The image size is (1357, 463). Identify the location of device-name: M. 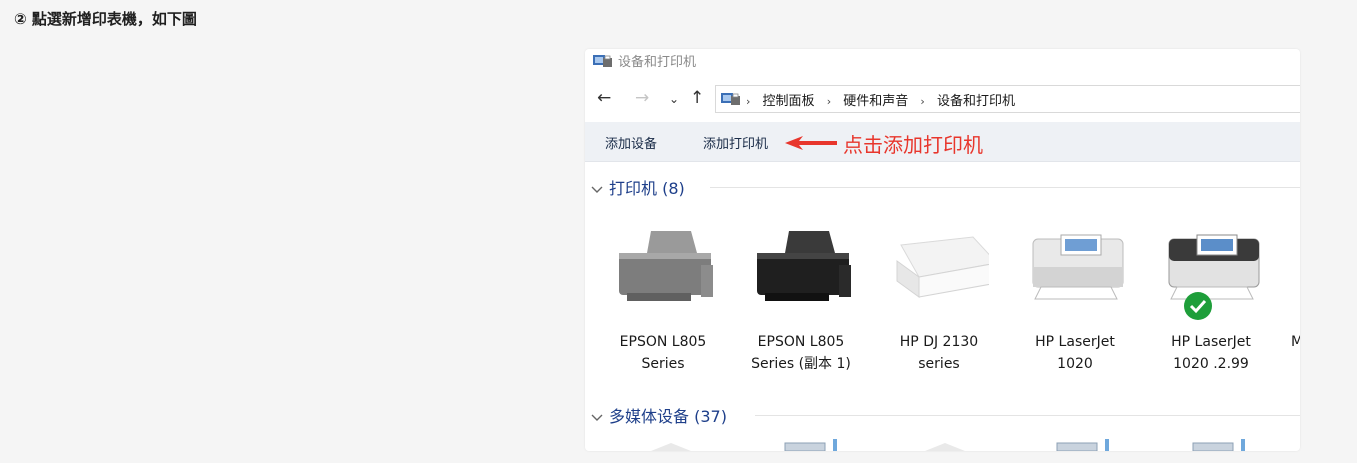
(1295, 342).